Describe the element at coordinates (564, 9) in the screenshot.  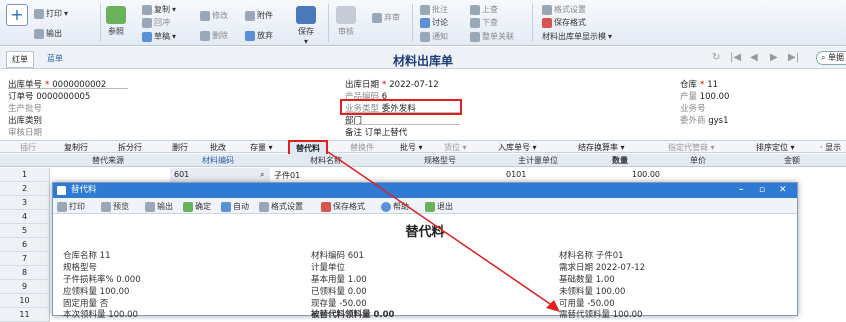
I see `format-settings-button: 格式设置` at that location.